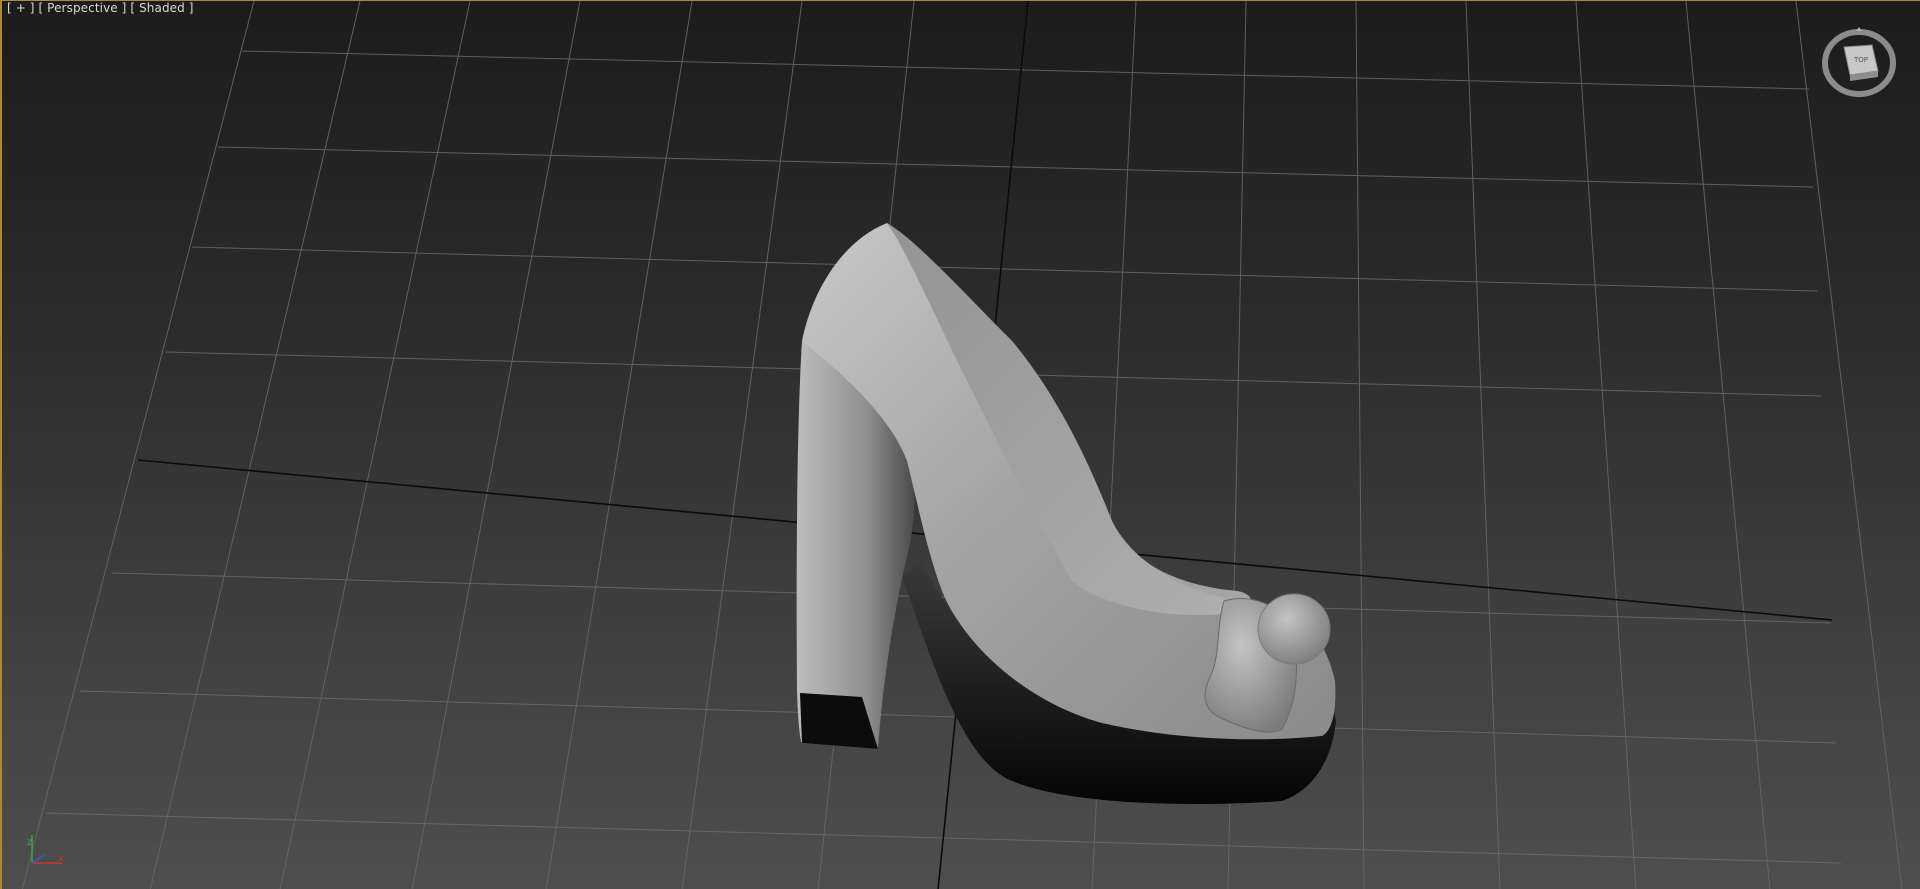  Describe the element at coordinates (161, 8) in the screenshot. I see `viewport-shading-menu: [ Shaded ]` at that location.